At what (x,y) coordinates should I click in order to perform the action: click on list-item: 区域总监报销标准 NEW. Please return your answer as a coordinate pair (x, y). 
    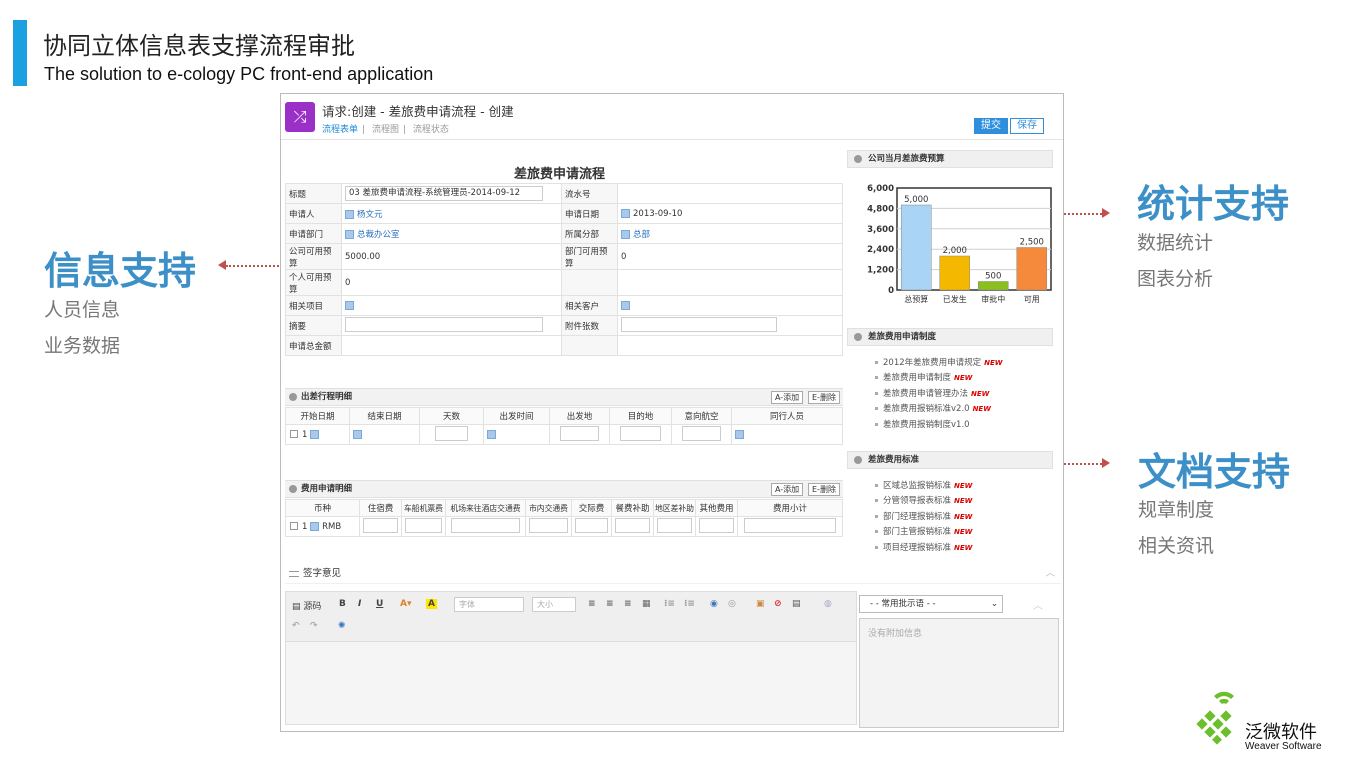
    Looking at the image, I should click on (923, 486).